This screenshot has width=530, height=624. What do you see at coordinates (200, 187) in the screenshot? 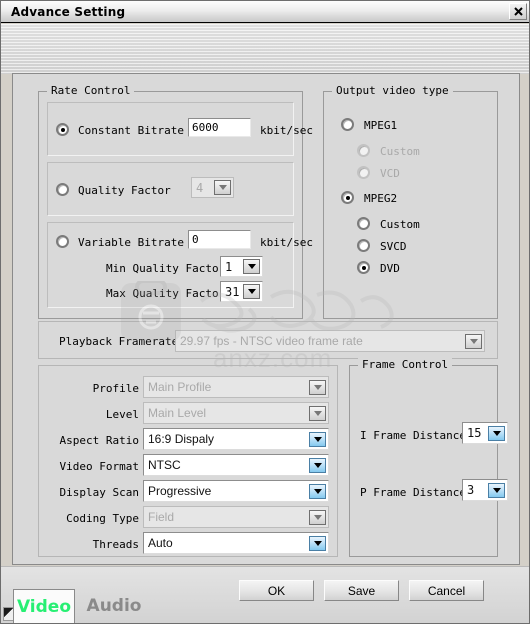
I see `quality-factor-value: 4` at bounding box center [200, 187].